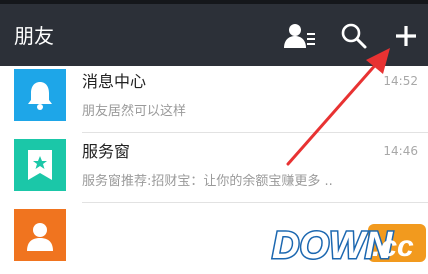 This screenshot has width=428, height=274. Describe the element at coordinates (214, 2) in the screenshot. I see `status-strip` at that location.